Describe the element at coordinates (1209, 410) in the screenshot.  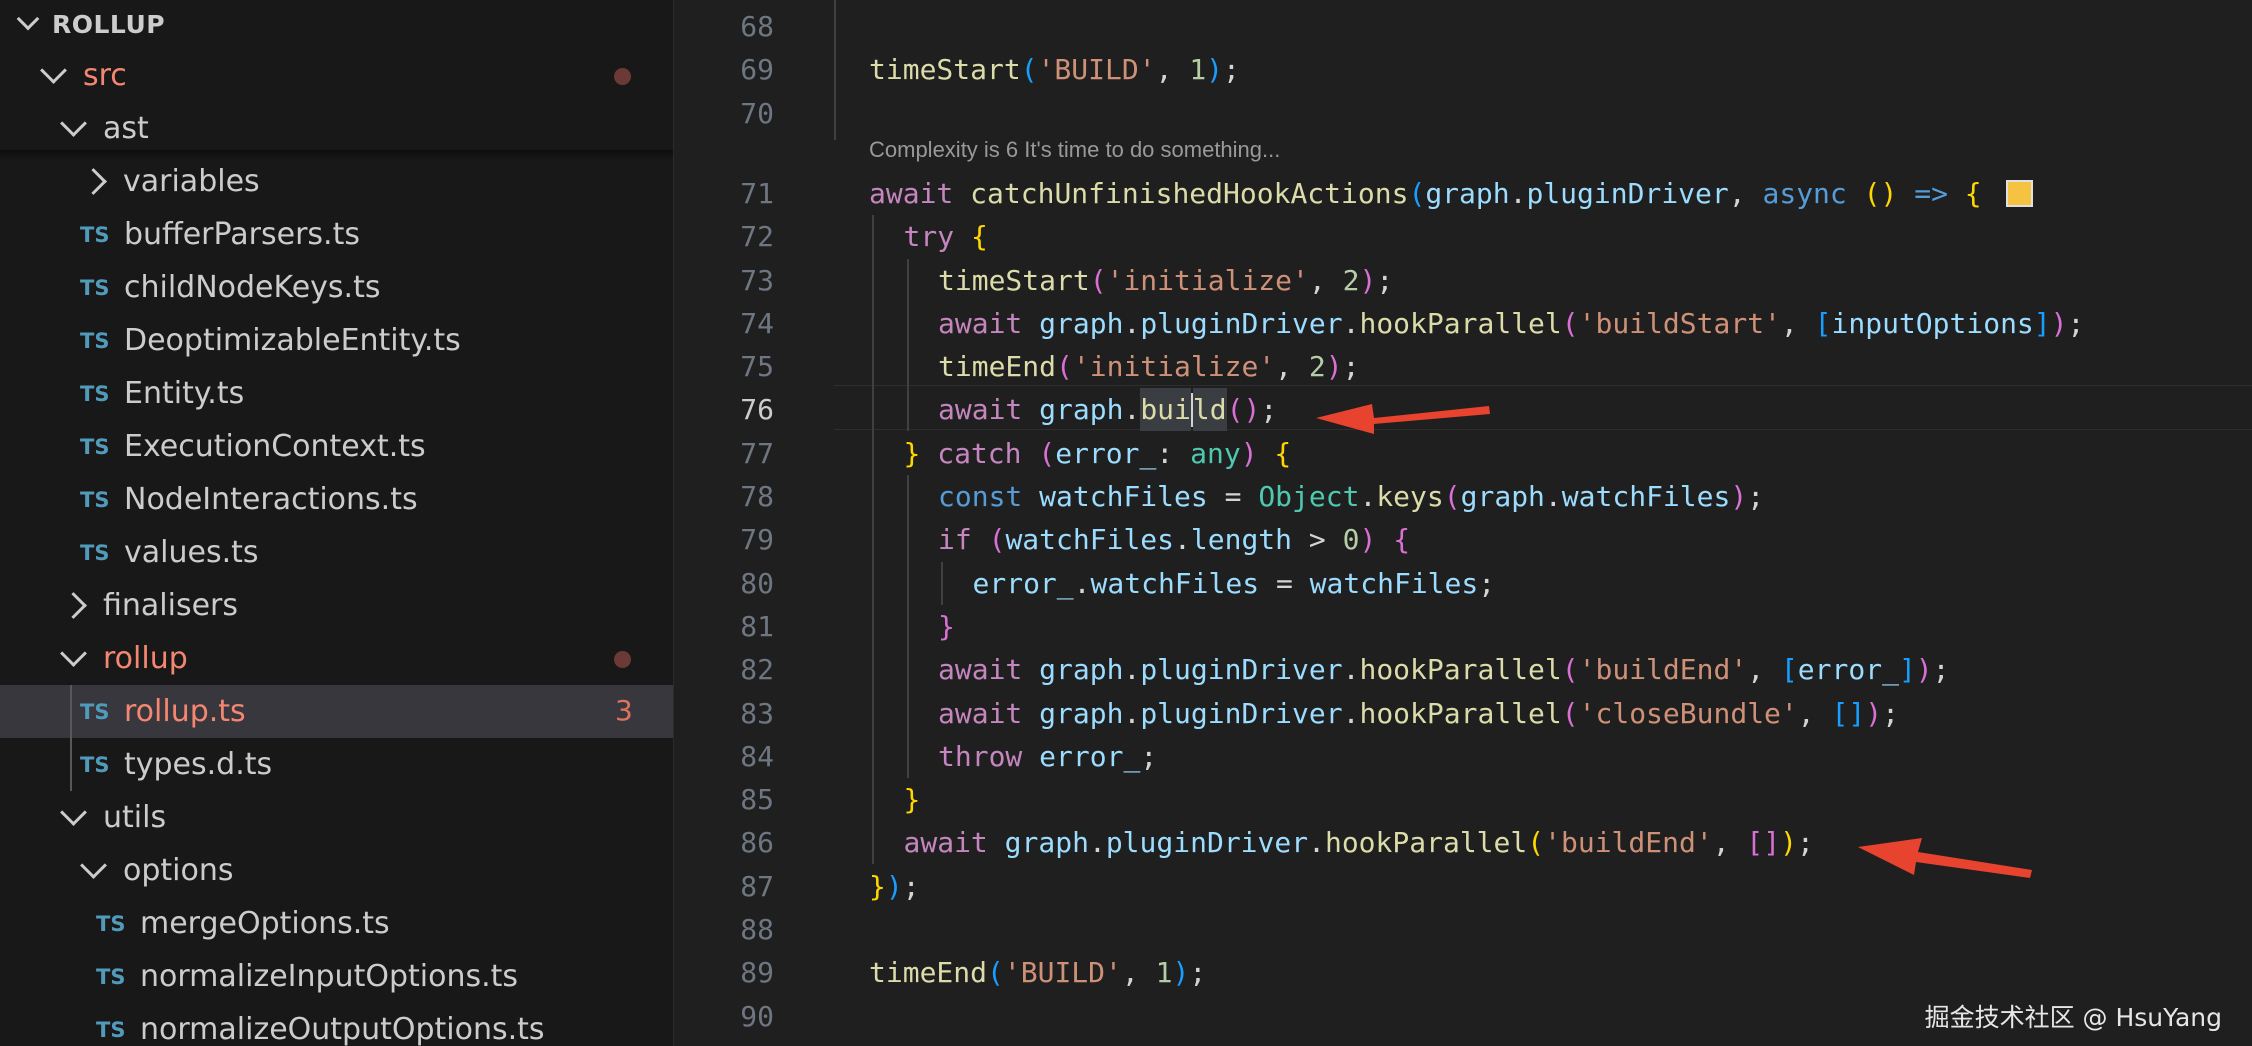
I see `code-token: ld` at that location.